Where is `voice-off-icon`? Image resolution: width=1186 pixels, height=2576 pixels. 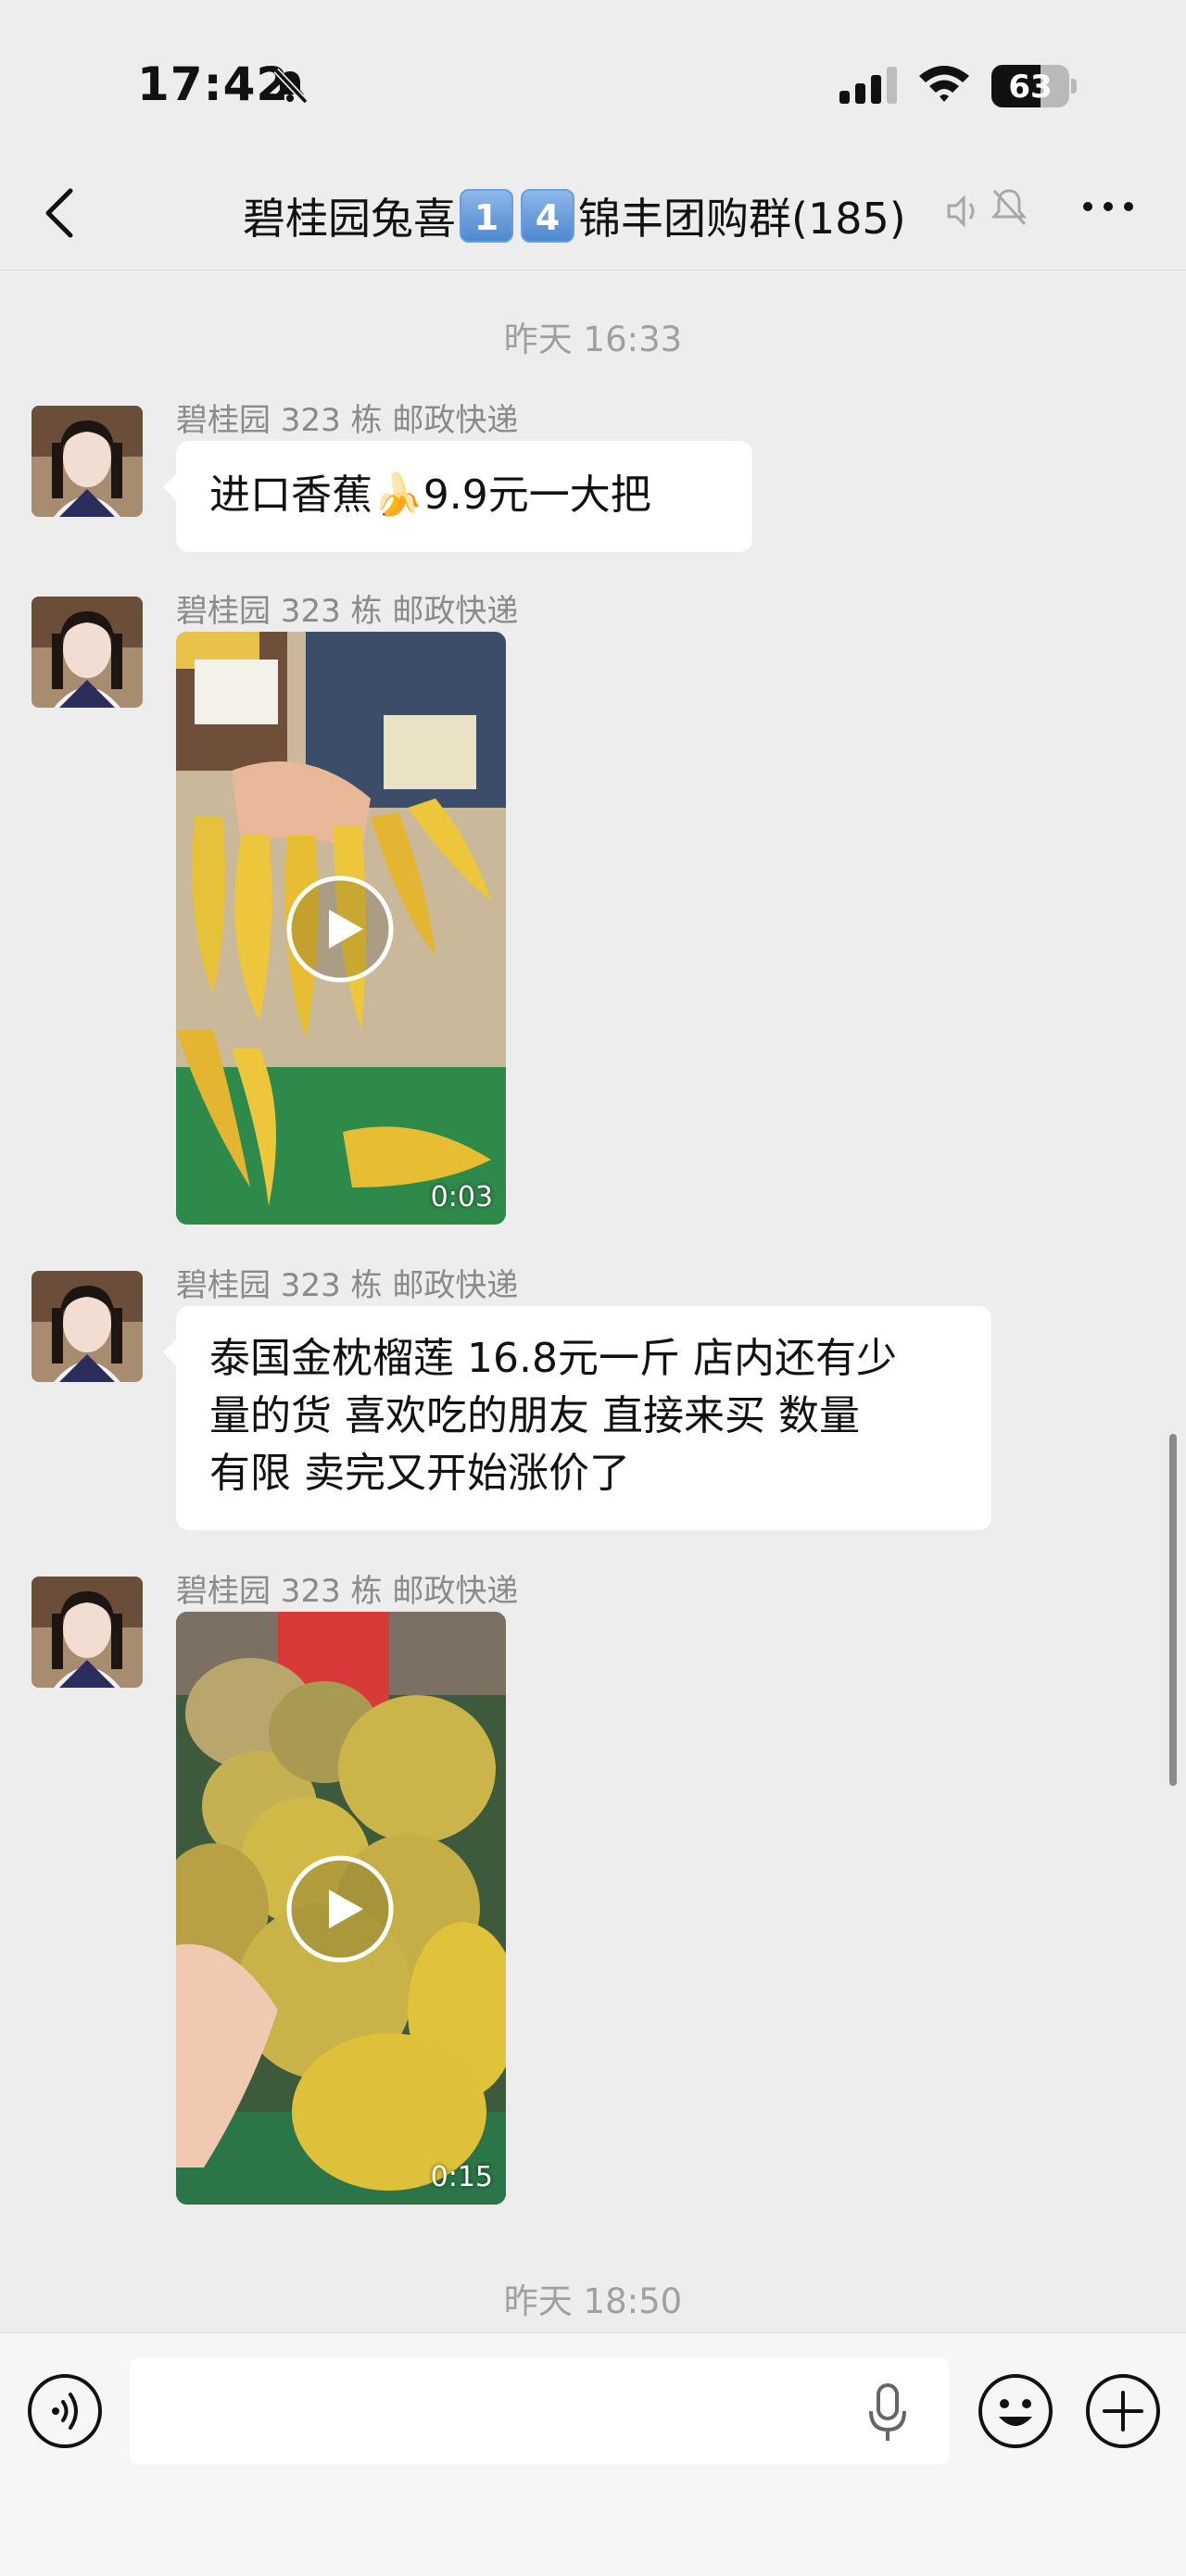
voice-off-icon is located at coordinates (961, 211).